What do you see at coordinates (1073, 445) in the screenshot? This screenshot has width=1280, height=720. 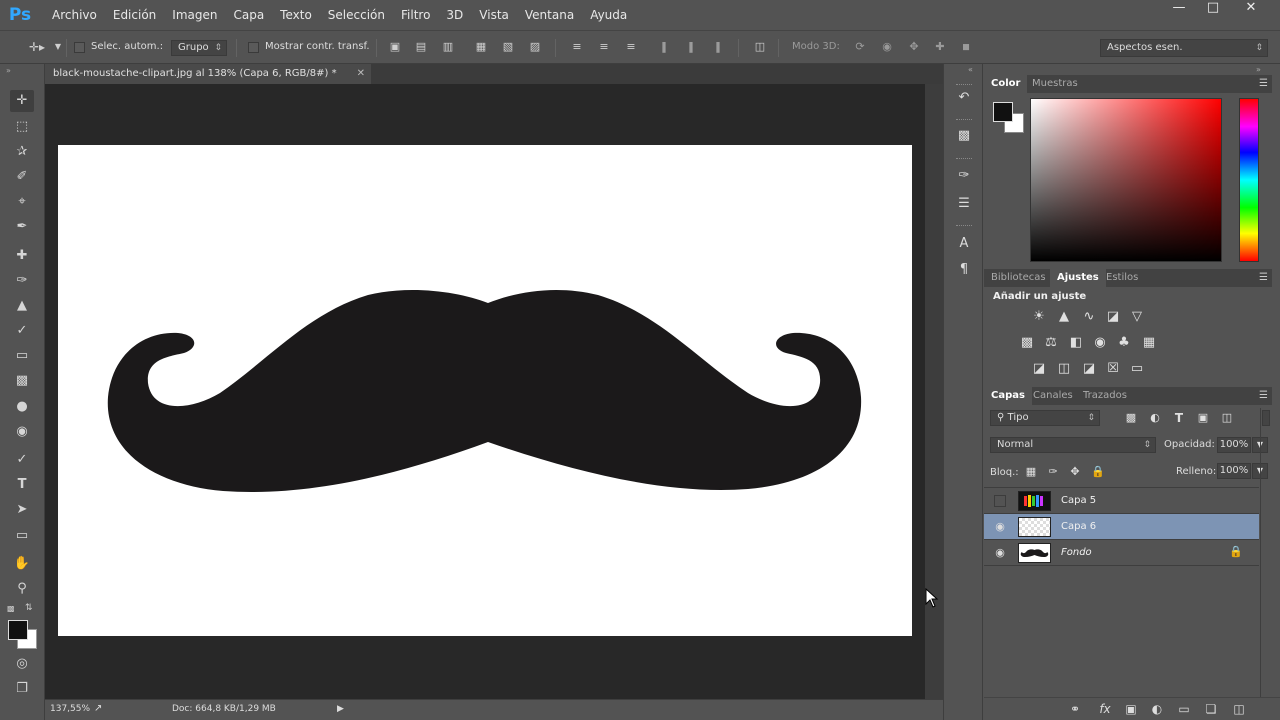 I see `blend-mode-dropdown: Normal` at bounding box center [1073, 445].